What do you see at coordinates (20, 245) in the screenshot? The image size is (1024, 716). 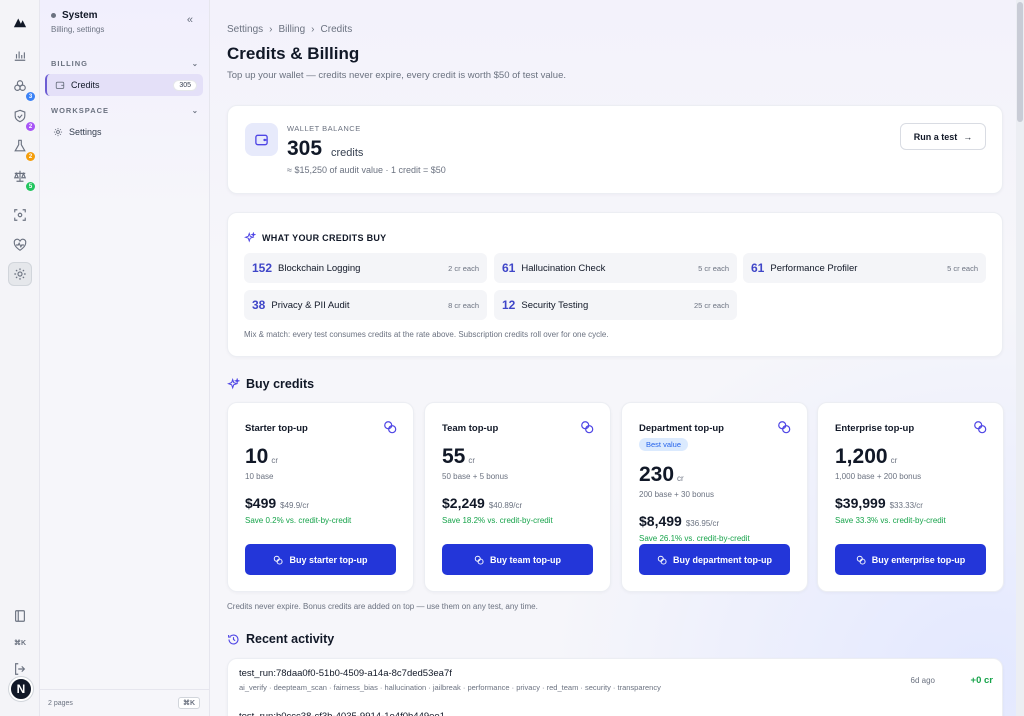 I see `heart-pulse-icon` at bounding box center [20, 245].